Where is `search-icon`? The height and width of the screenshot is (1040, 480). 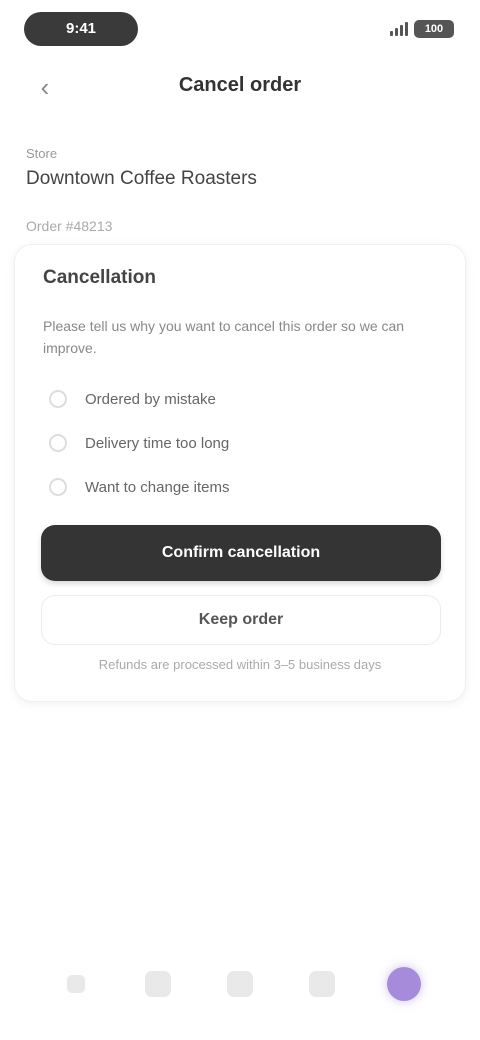 search-icon is located at coordinates (158, 984).